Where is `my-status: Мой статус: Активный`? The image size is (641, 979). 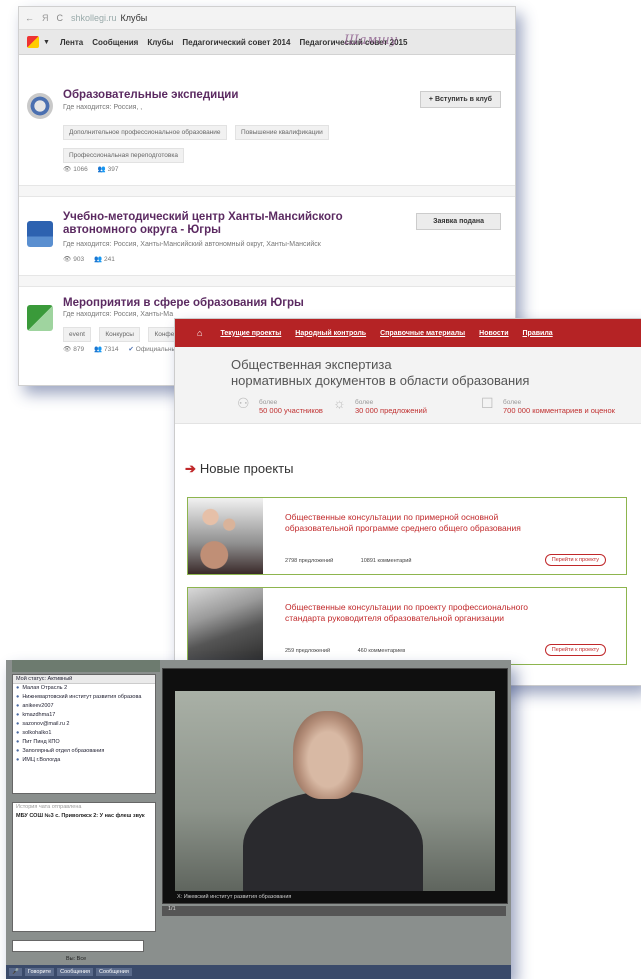 my-status: Мой статус: Активный is located at coordinates (84, 679).